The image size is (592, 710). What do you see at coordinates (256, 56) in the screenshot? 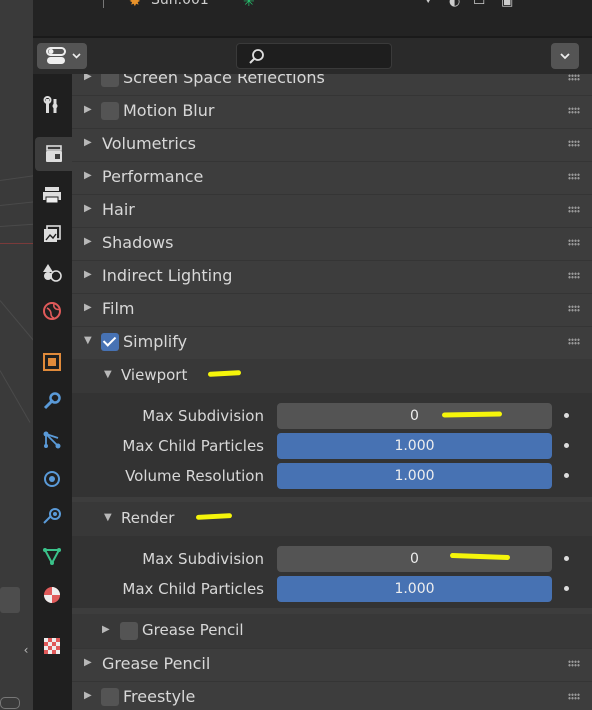
I see `search-icon` at bounding box center [256, 56].